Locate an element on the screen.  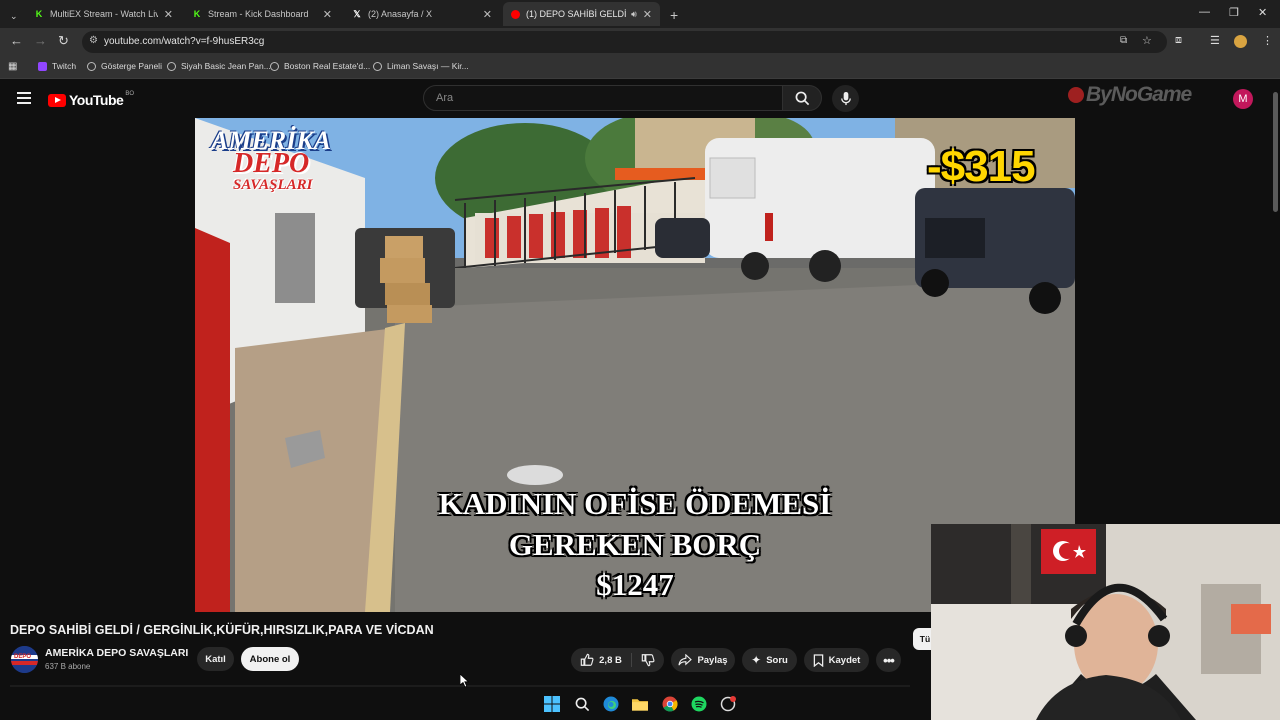
x-icon: 𝕏 is located at coordinates (357, 13).